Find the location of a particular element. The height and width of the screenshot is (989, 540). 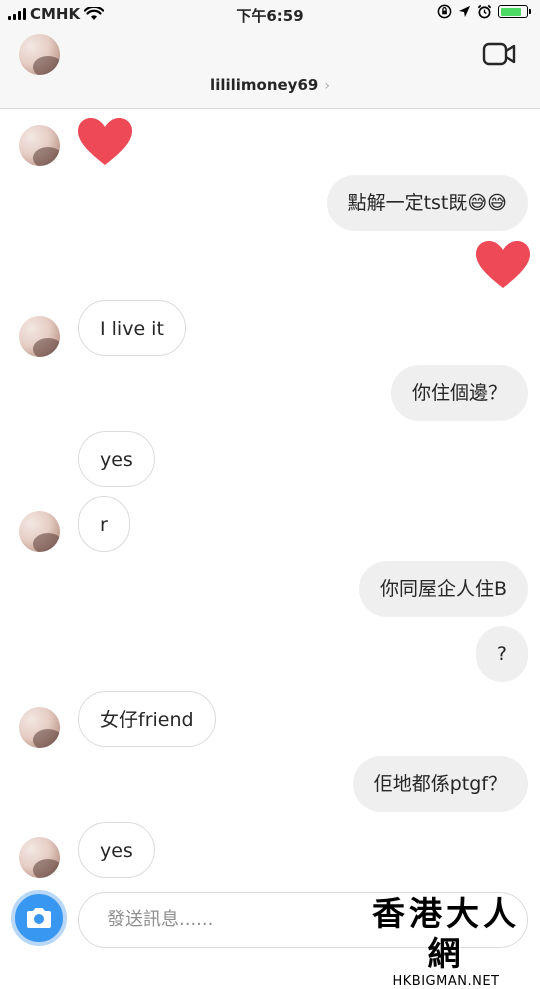

status-right is located at coordinates (484, 11).